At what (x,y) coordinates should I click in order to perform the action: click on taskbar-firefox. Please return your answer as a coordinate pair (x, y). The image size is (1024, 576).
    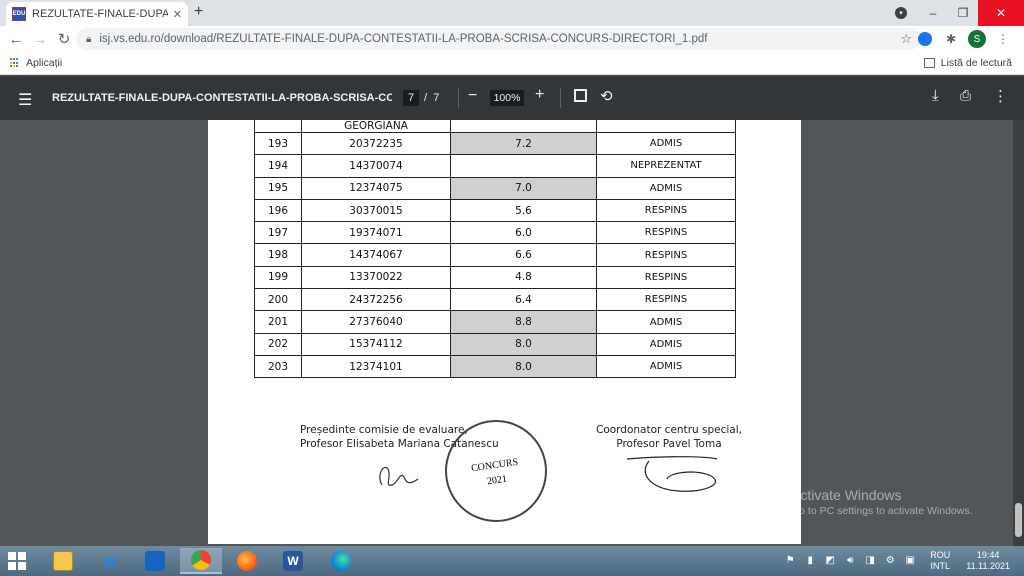
    Looking at the image, I should click on (247, 561).